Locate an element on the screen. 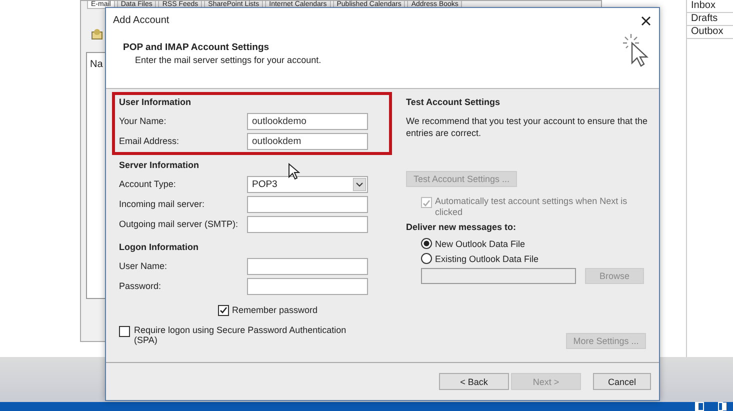 The width and height of the screenshot is (733, 411). close-icon is located at coordinates (646, 21).